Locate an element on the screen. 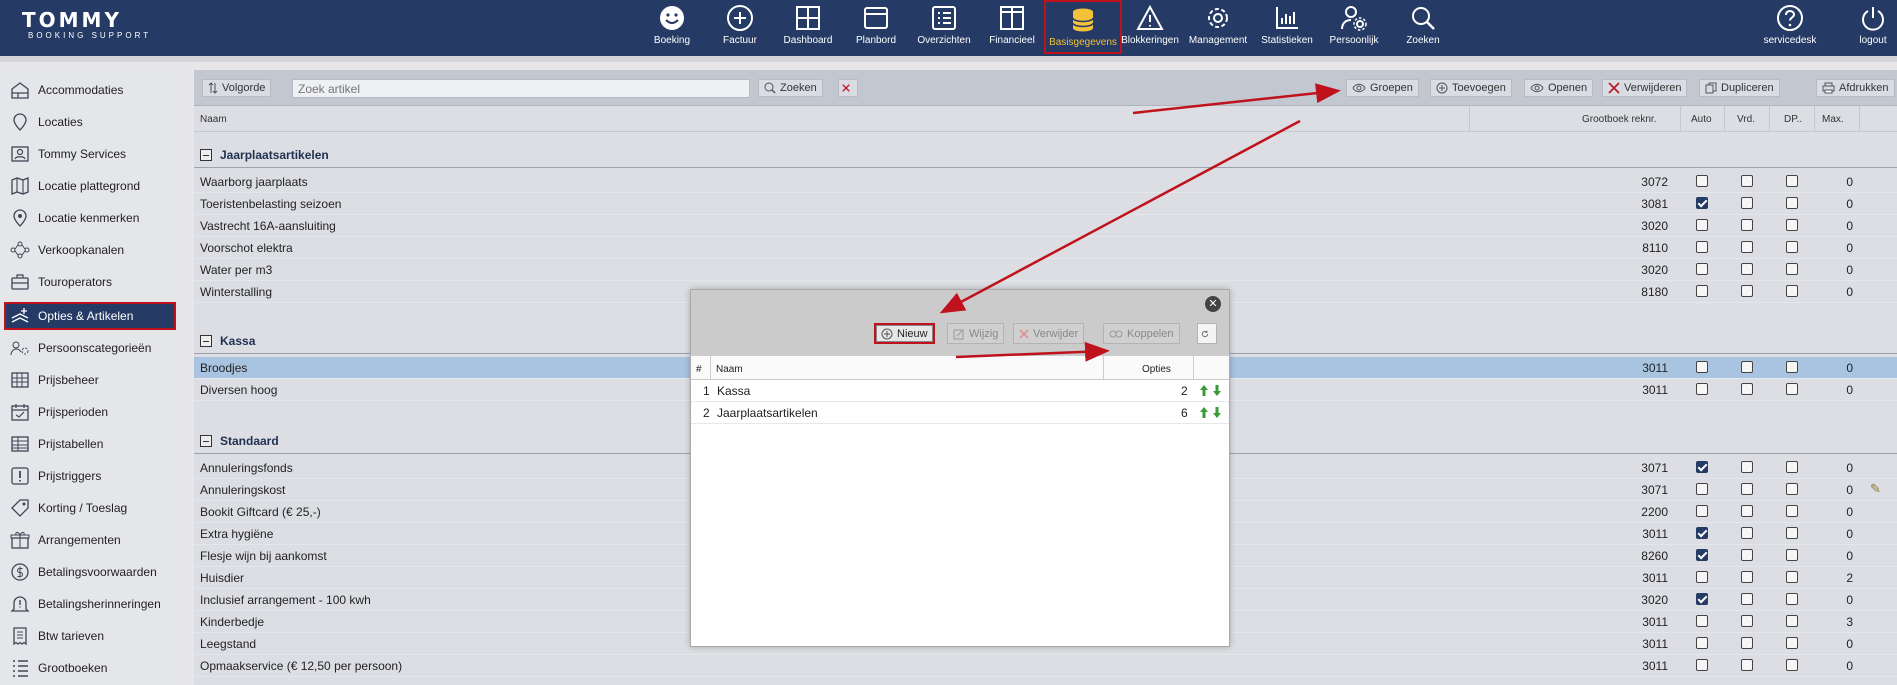  openen-button: Openen is located at coordinates (1559, 88).